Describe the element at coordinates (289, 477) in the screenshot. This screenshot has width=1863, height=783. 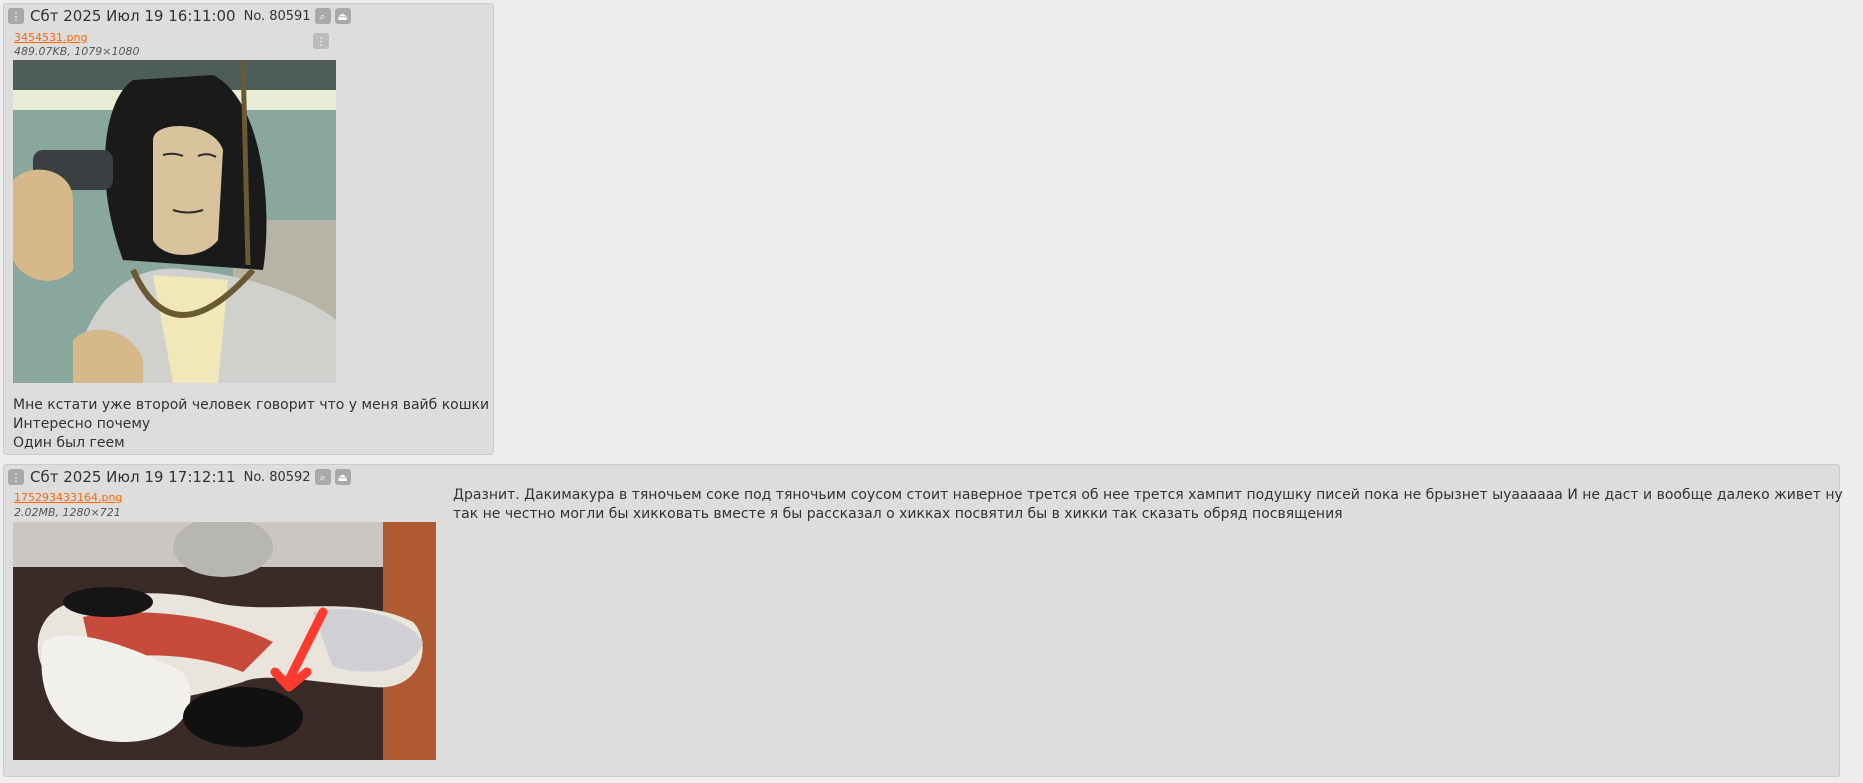
I see `post-number-link: 80592` at that location.